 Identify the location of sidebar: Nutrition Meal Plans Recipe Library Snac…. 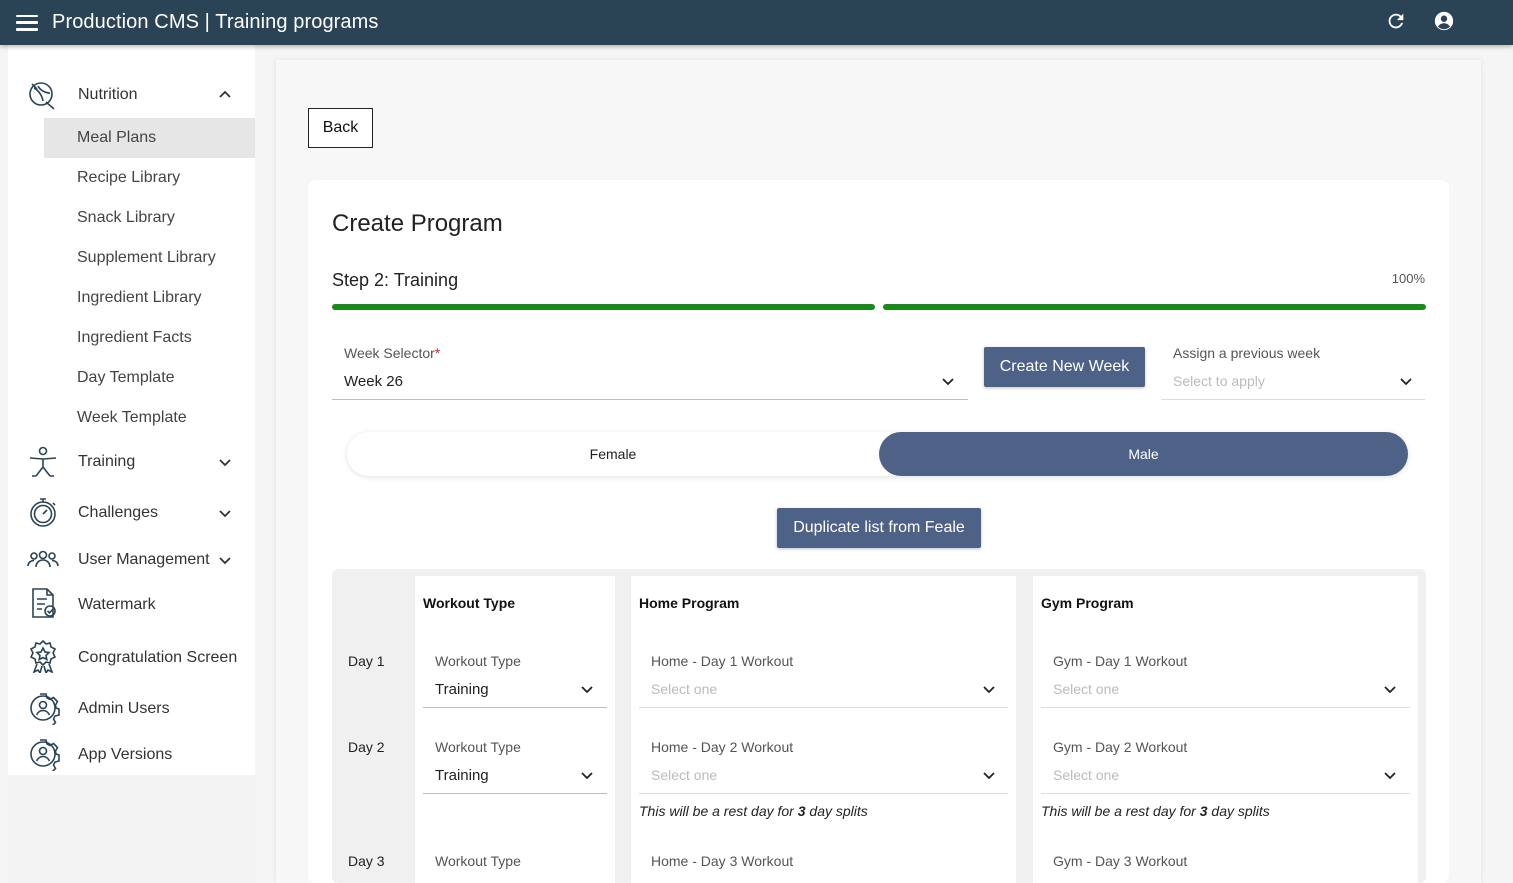
(131, 410).